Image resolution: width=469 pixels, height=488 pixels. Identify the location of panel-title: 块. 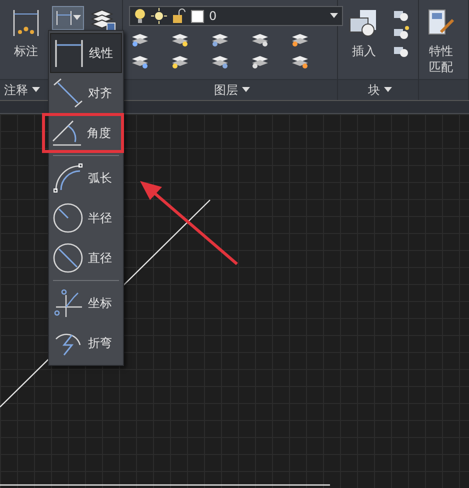
(374, 90).